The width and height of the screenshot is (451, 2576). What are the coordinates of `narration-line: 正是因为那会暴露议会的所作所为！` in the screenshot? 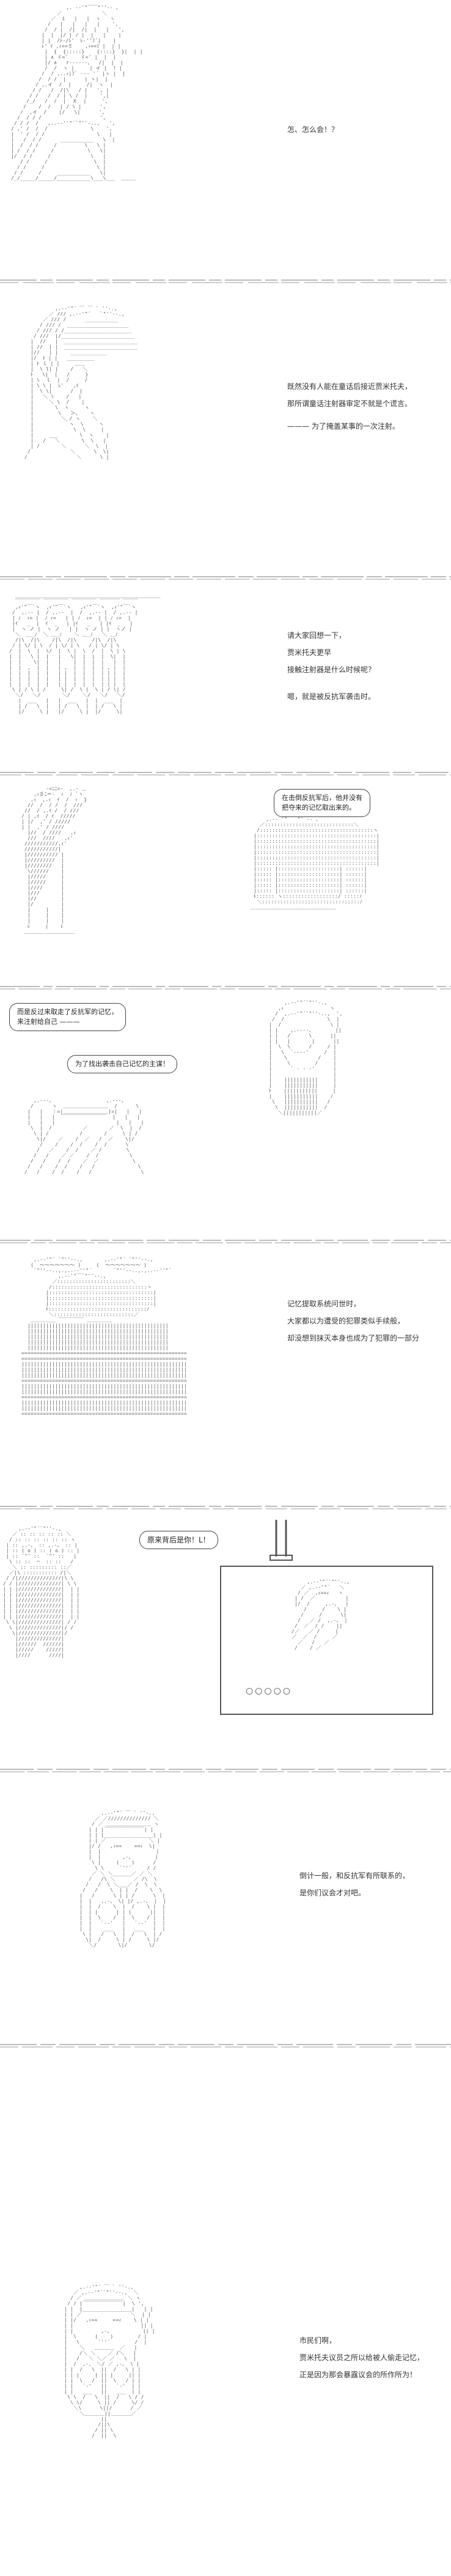 It's located at (358, 2375).